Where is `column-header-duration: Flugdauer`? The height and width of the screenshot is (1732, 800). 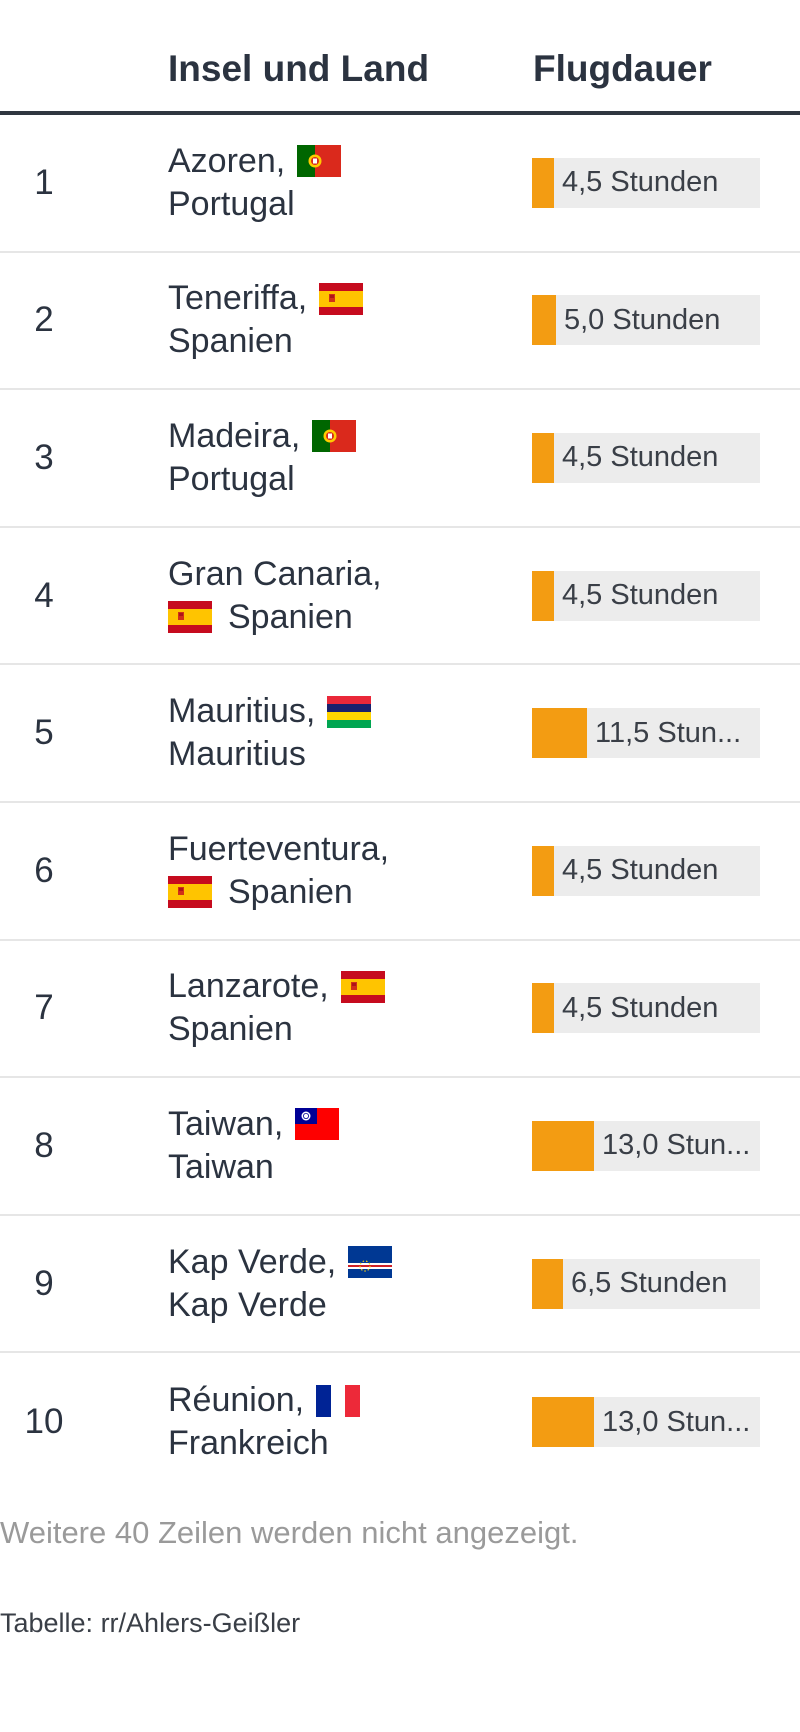
column-header-duration: Flugdauer is located at coordinates (622, 69).